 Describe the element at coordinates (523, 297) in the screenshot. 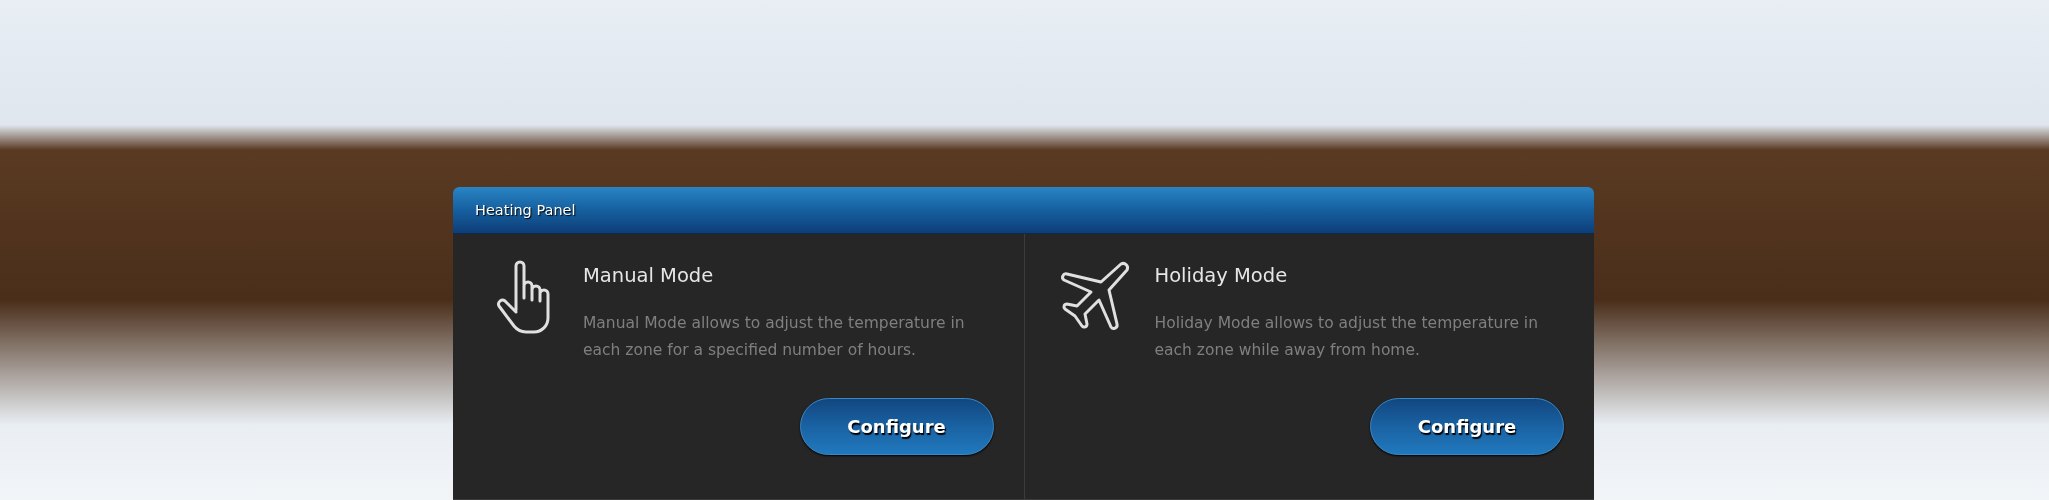

I see `pointing-hand-icon` at that location.